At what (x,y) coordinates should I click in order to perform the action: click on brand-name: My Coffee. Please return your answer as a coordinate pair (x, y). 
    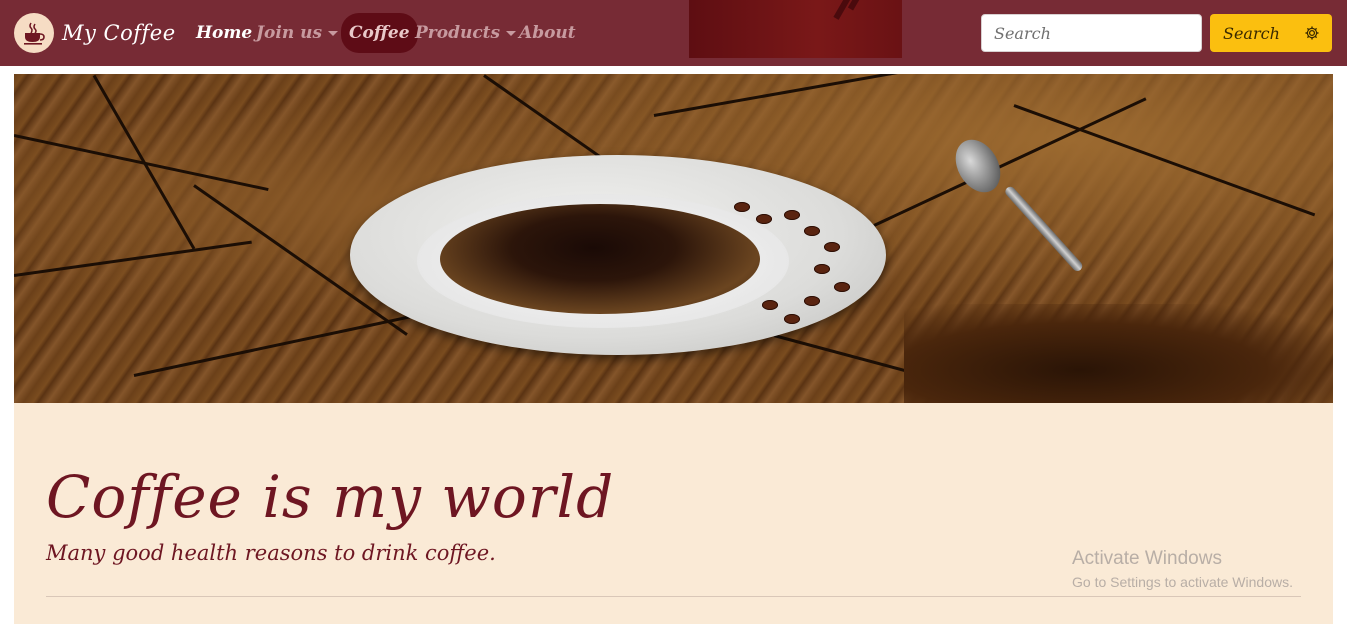
    Looking at the image, I should click on (119, 33).